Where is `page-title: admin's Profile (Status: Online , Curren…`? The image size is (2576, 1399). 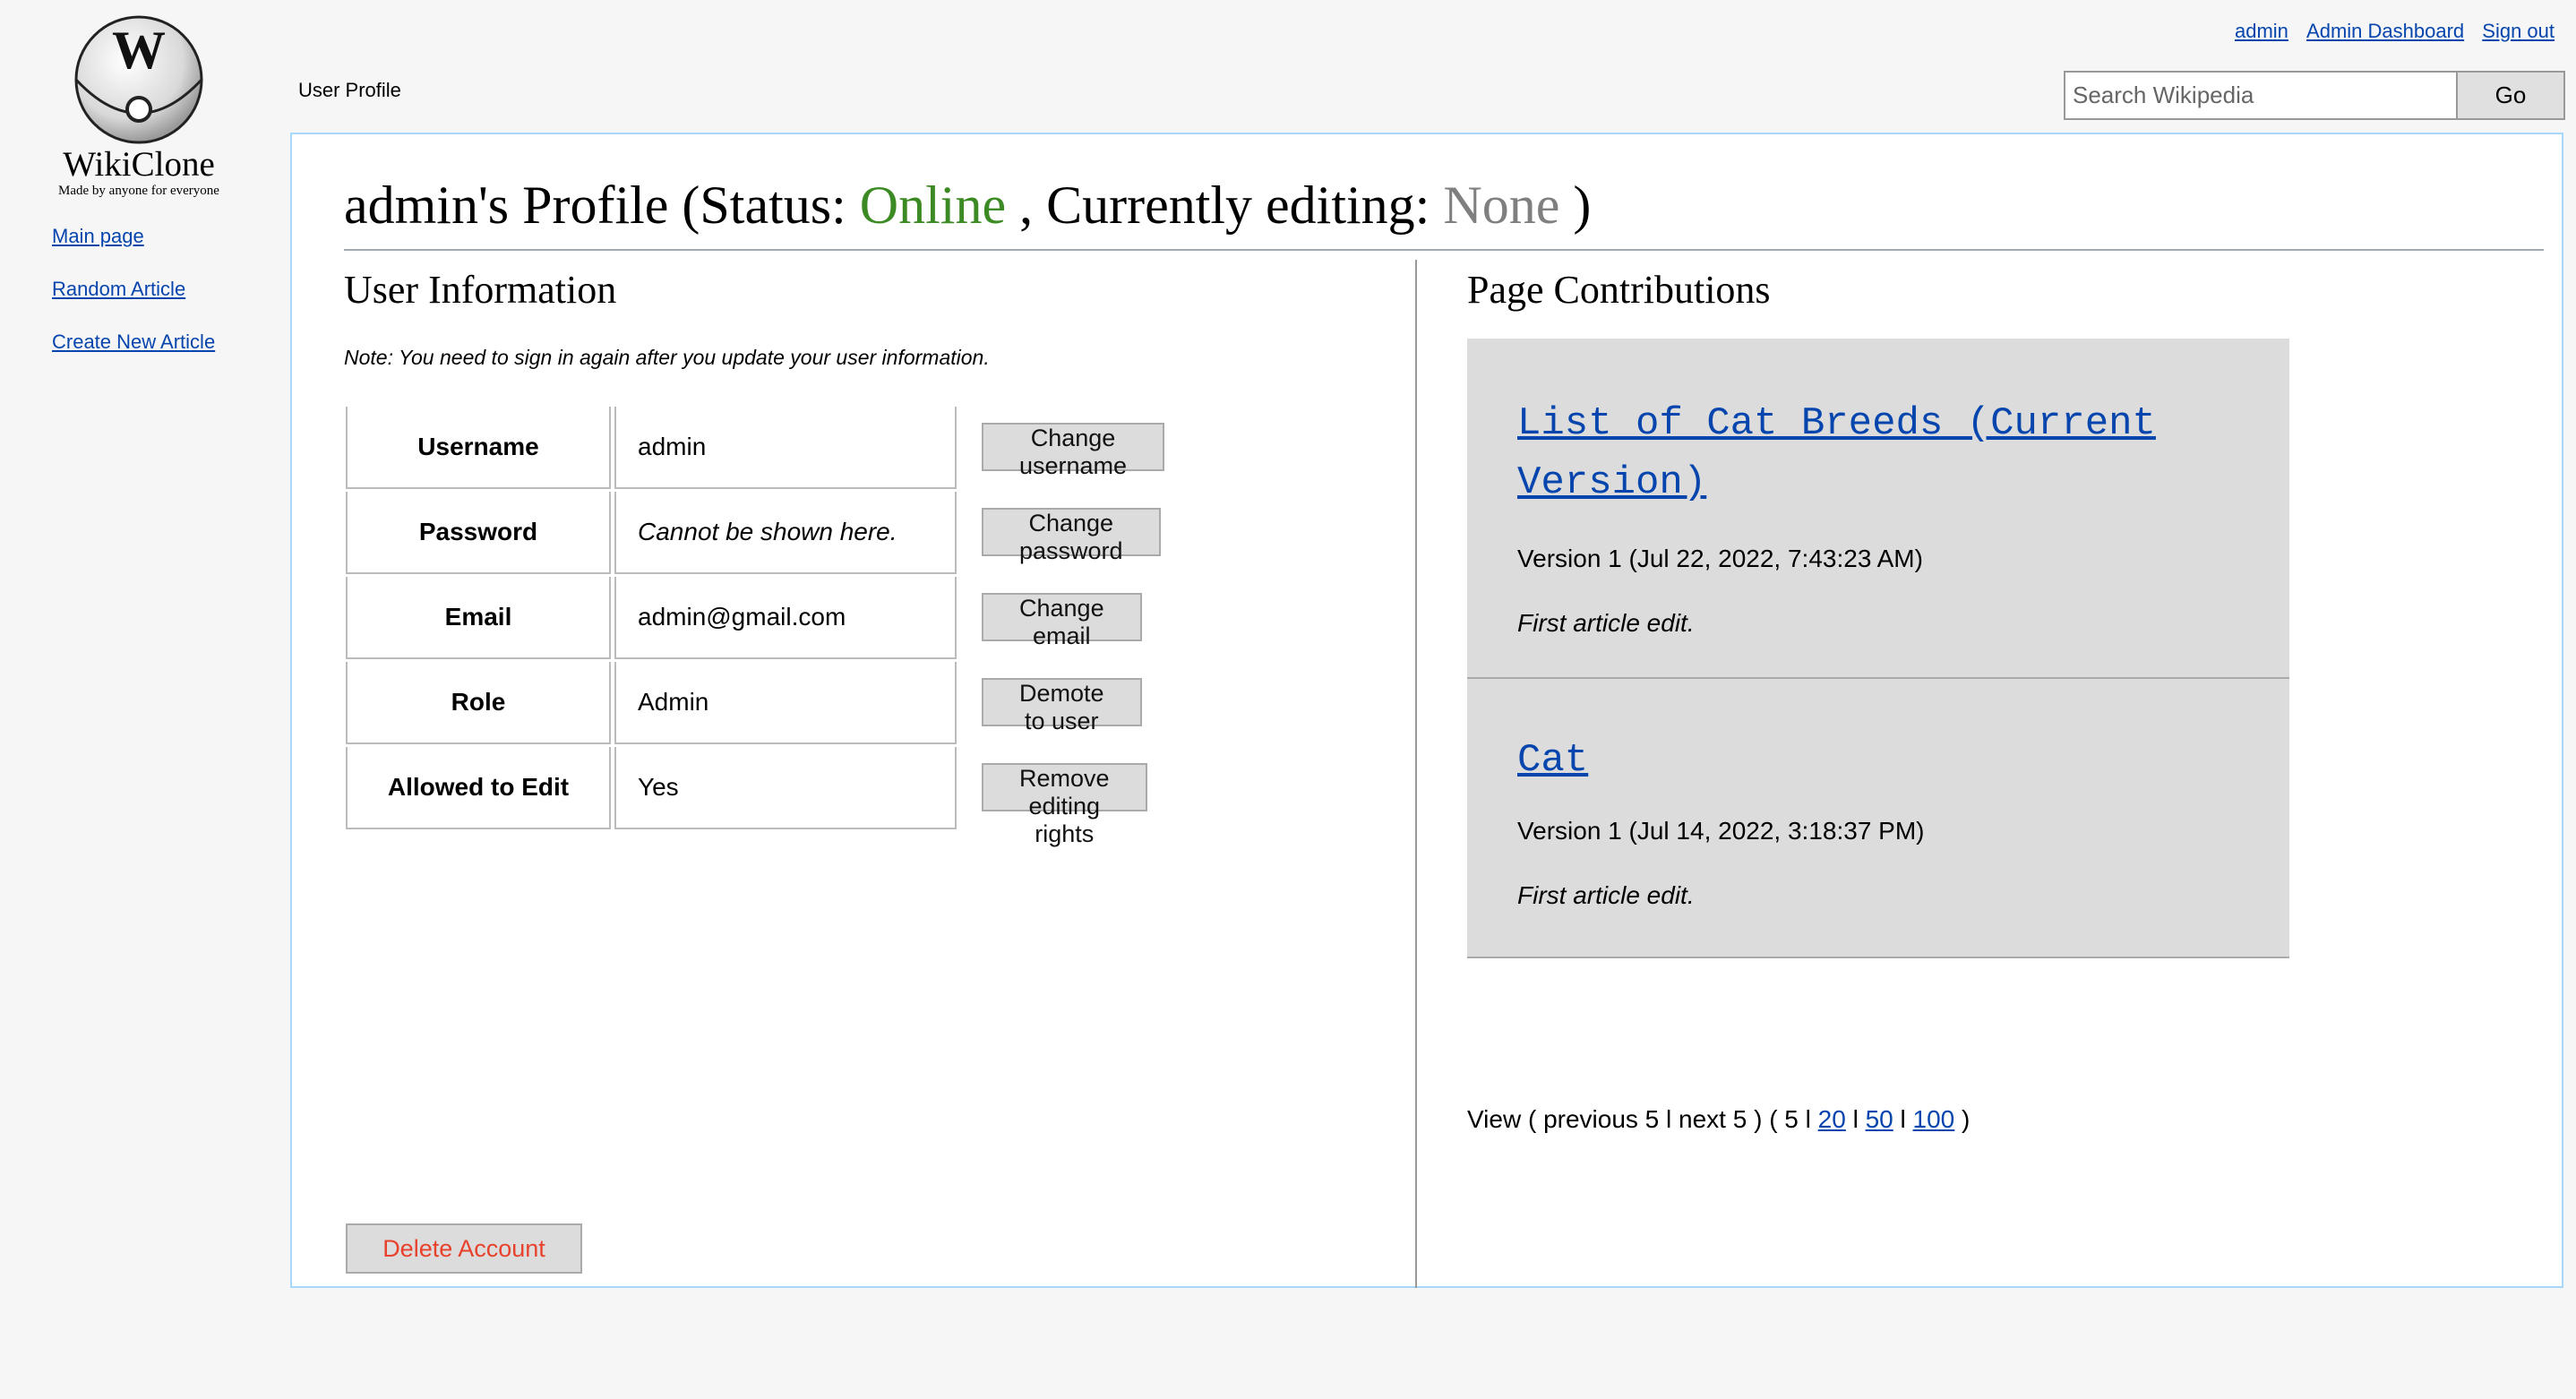 page-title: admin's Profile (Status: Online , Curren… is located at coordinates (1444, 212).